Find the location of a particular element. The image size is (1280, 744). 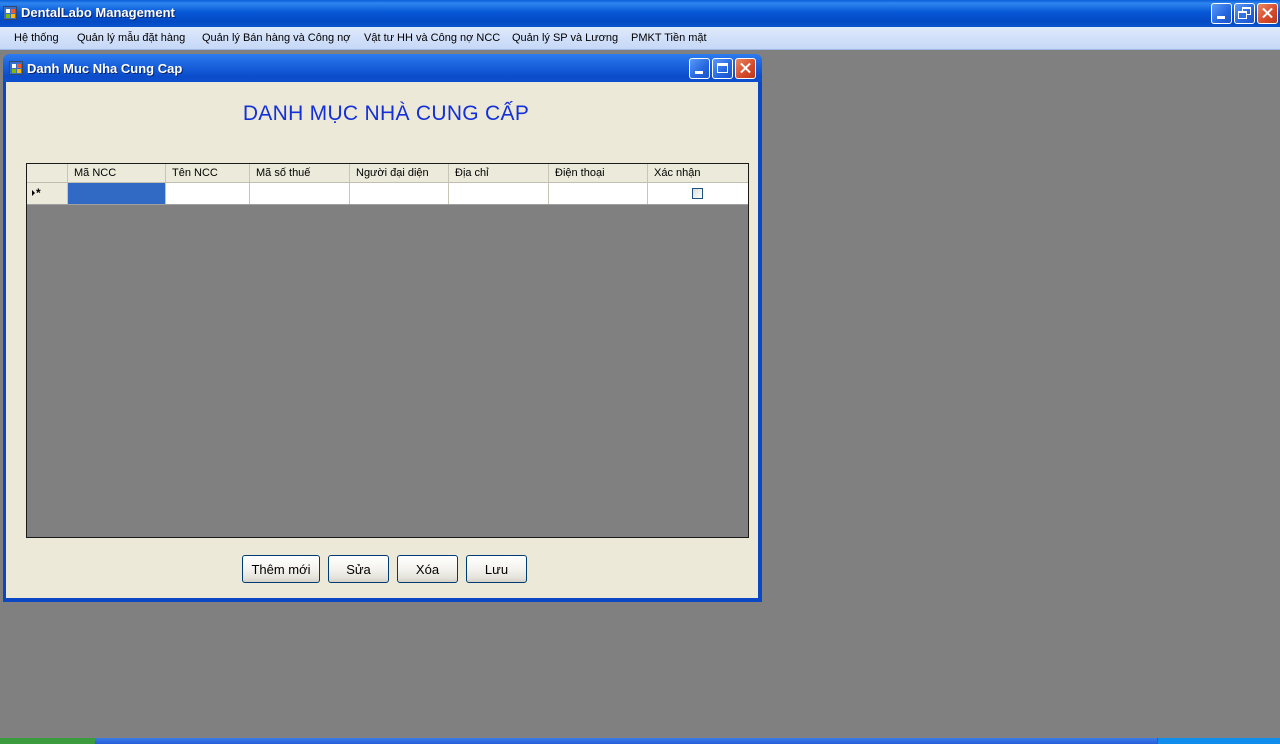

column-header-dien-thoai: Điện thoại is located at coordinates (598, 173).